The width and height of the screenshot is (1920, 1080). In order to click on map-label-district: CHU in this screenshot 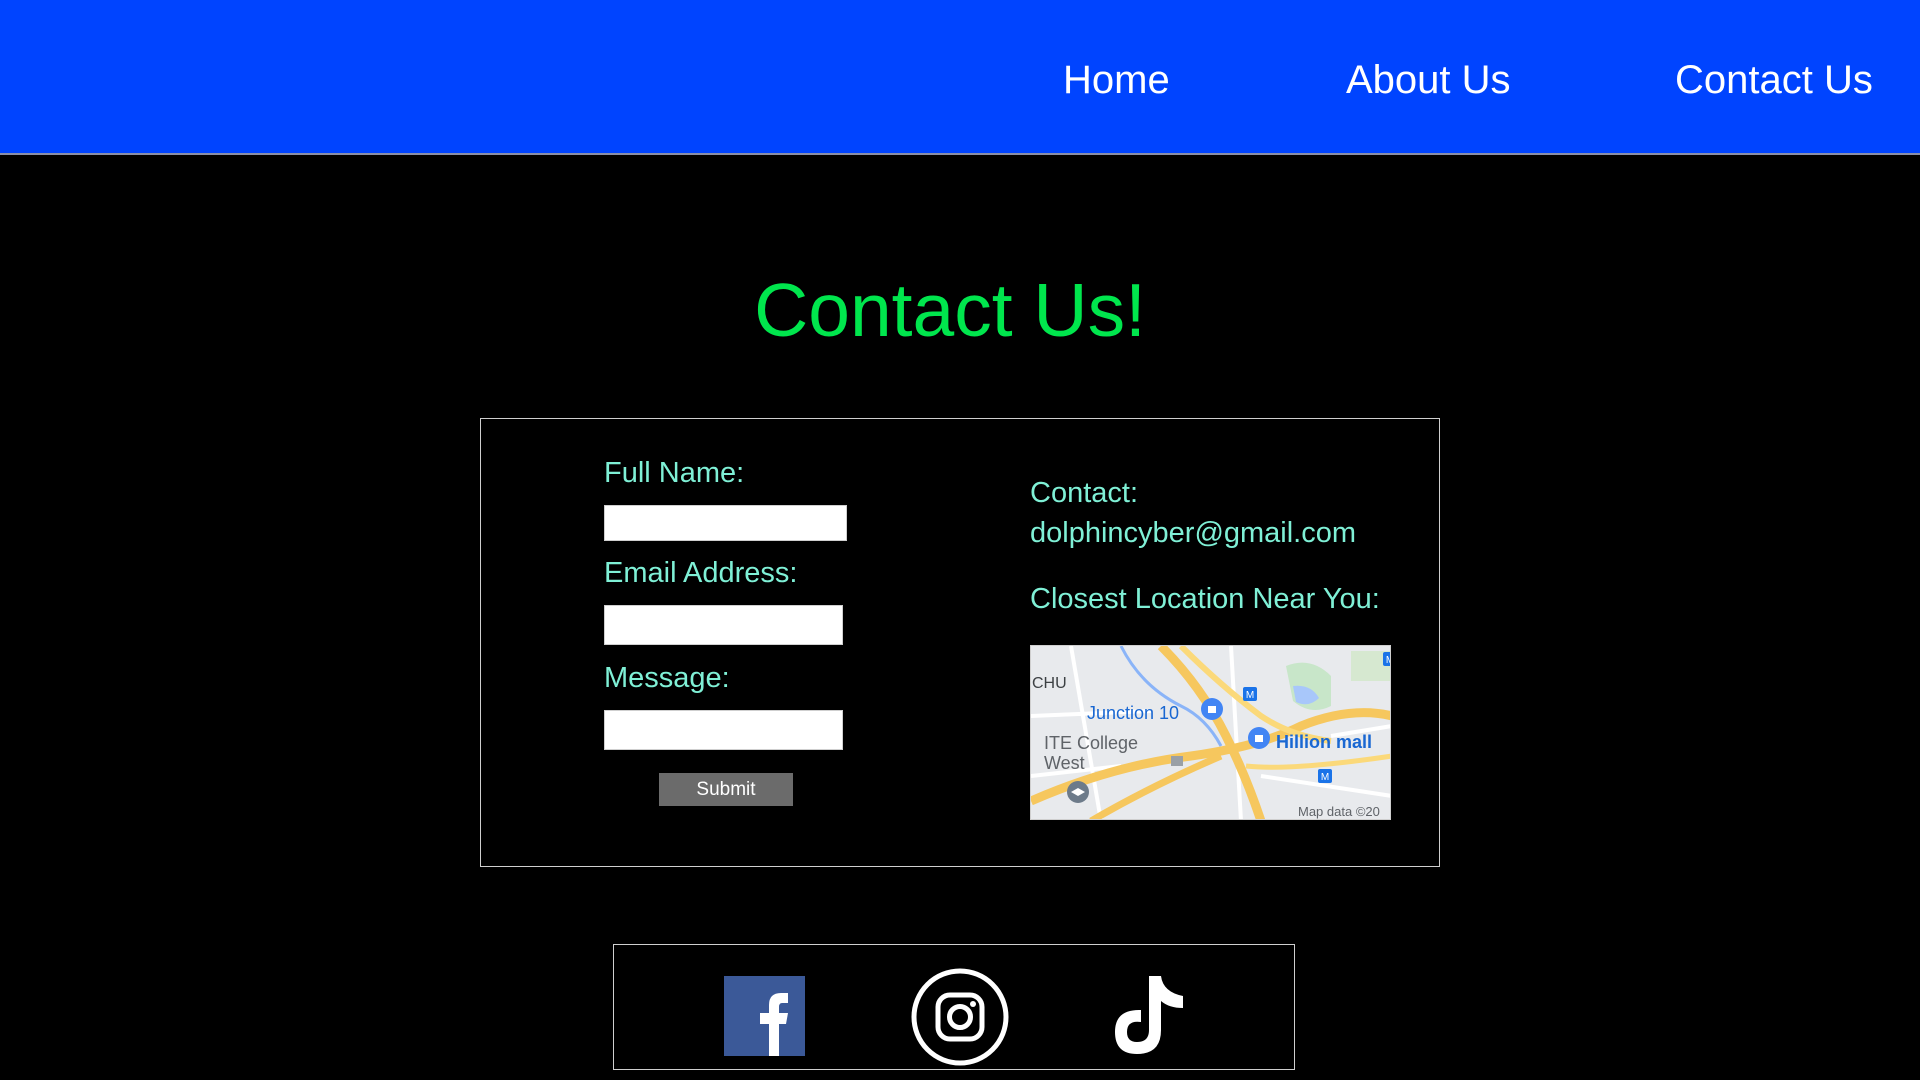, I will do `click(1049, 683)`.